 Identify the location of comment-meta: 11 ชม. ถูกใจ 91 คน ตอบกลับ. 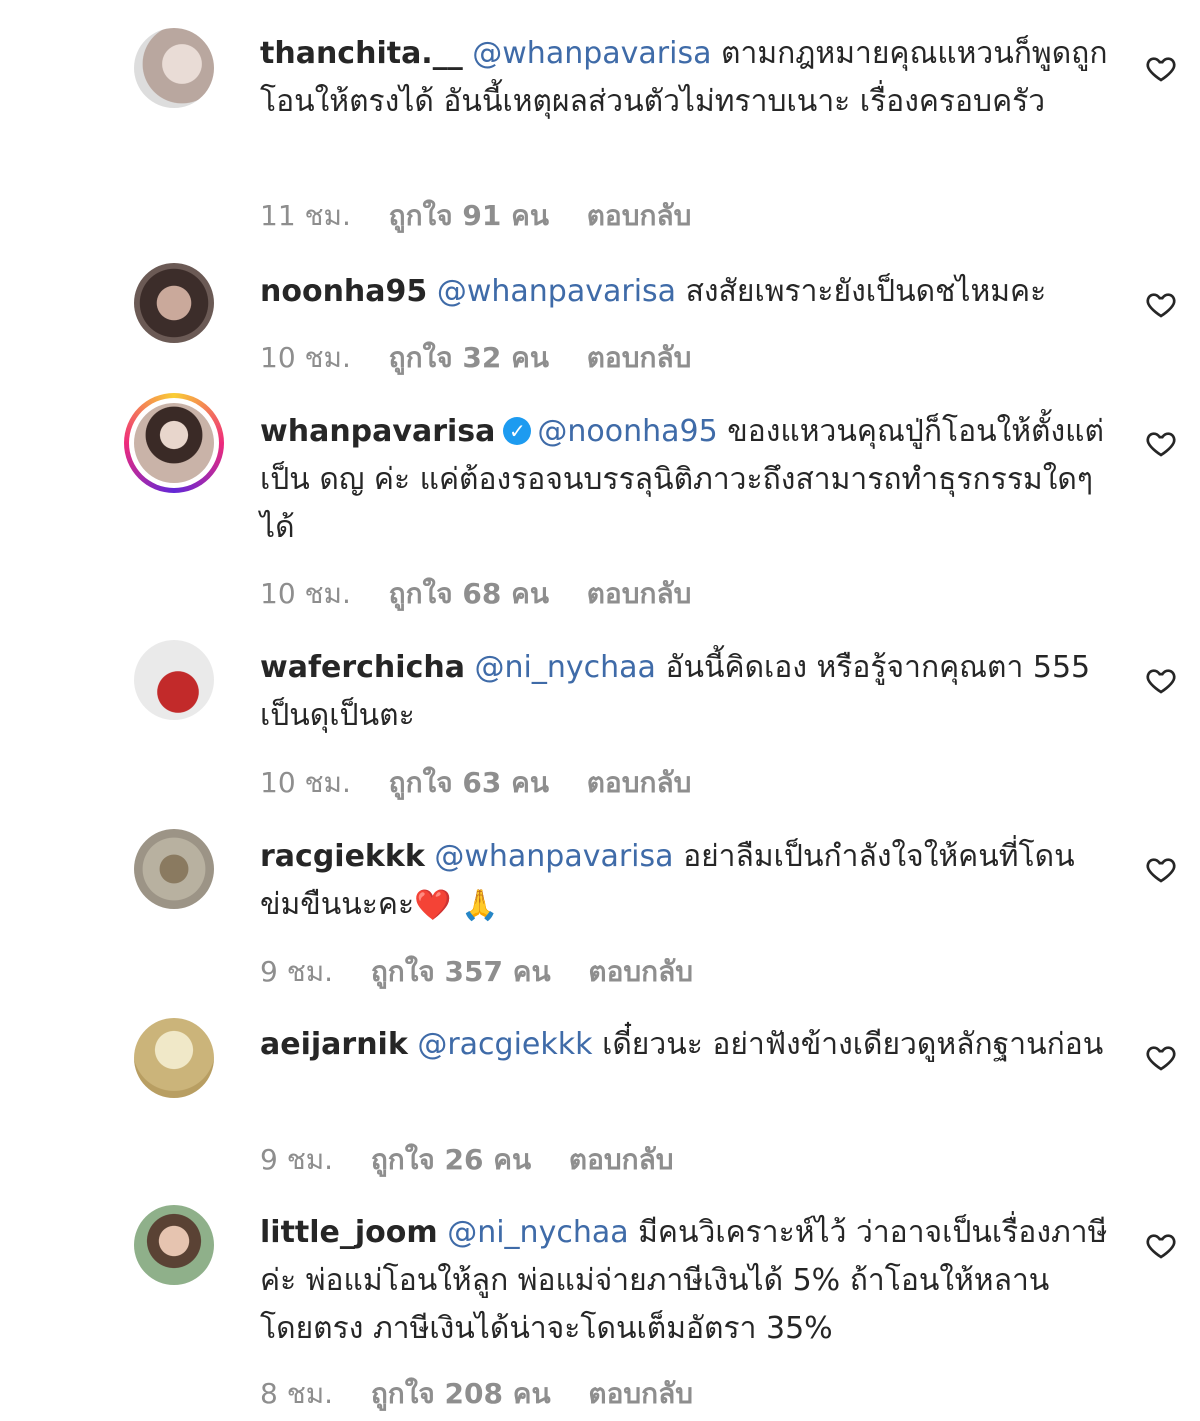
(489, 216).